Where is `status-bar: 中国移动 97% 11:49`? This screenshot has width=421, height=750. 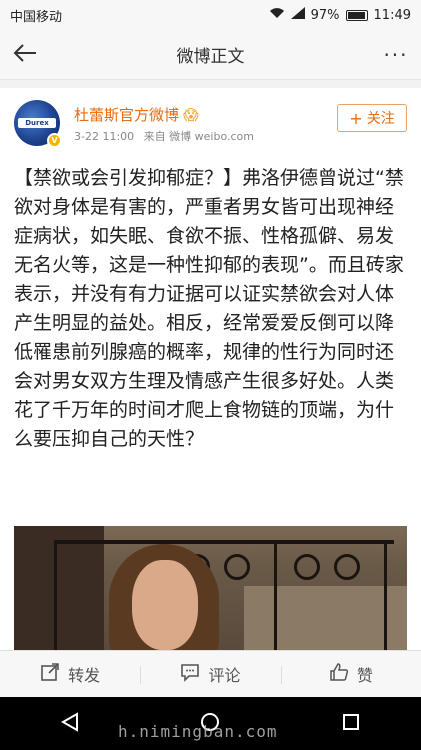
status-bar: 中国移动 97% 11:49 is located at coordinates (210, 15).